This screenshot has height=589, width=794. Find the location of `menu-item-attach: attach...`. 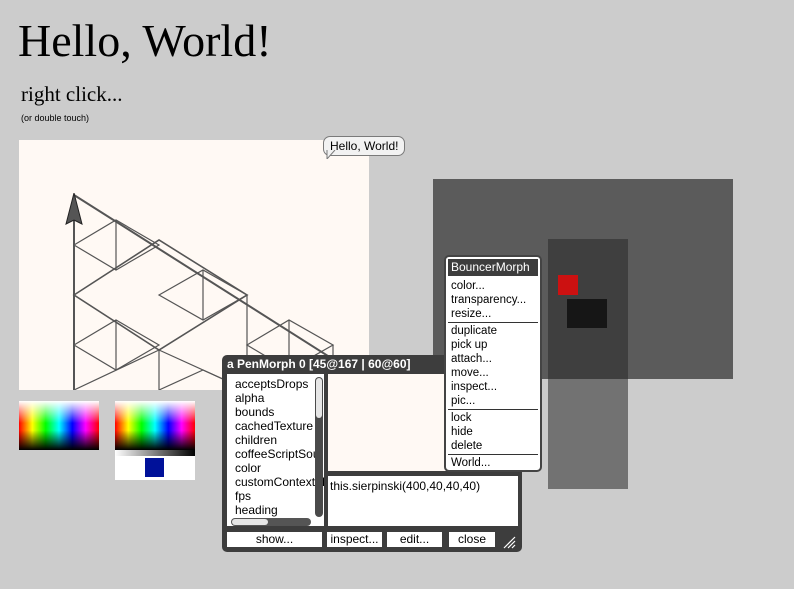

menu-item-attach: attach... is located at coordinates (471, 359).